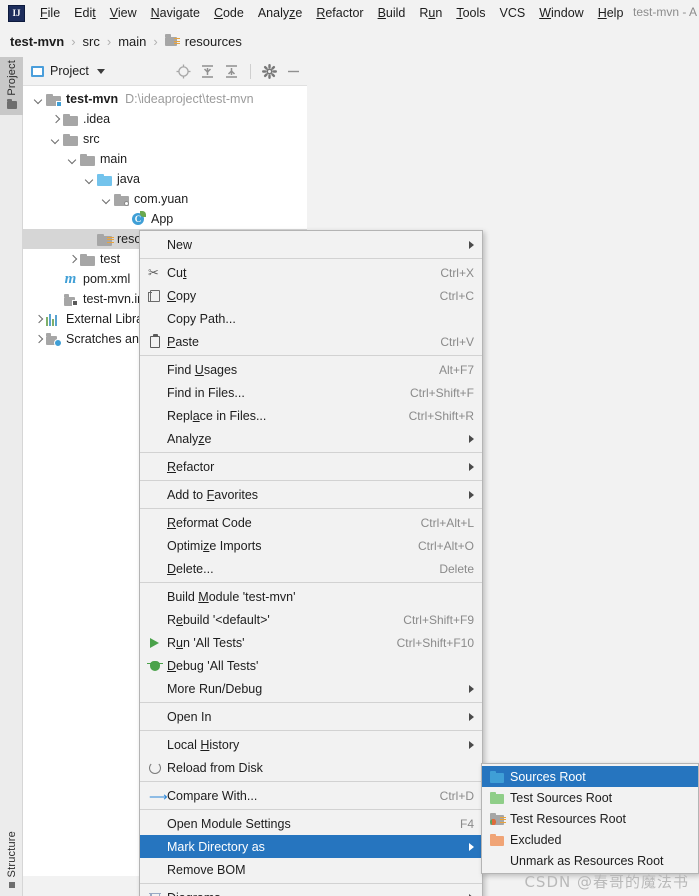  I want to click on tool-button-structure: Structure, so click(11, 860).